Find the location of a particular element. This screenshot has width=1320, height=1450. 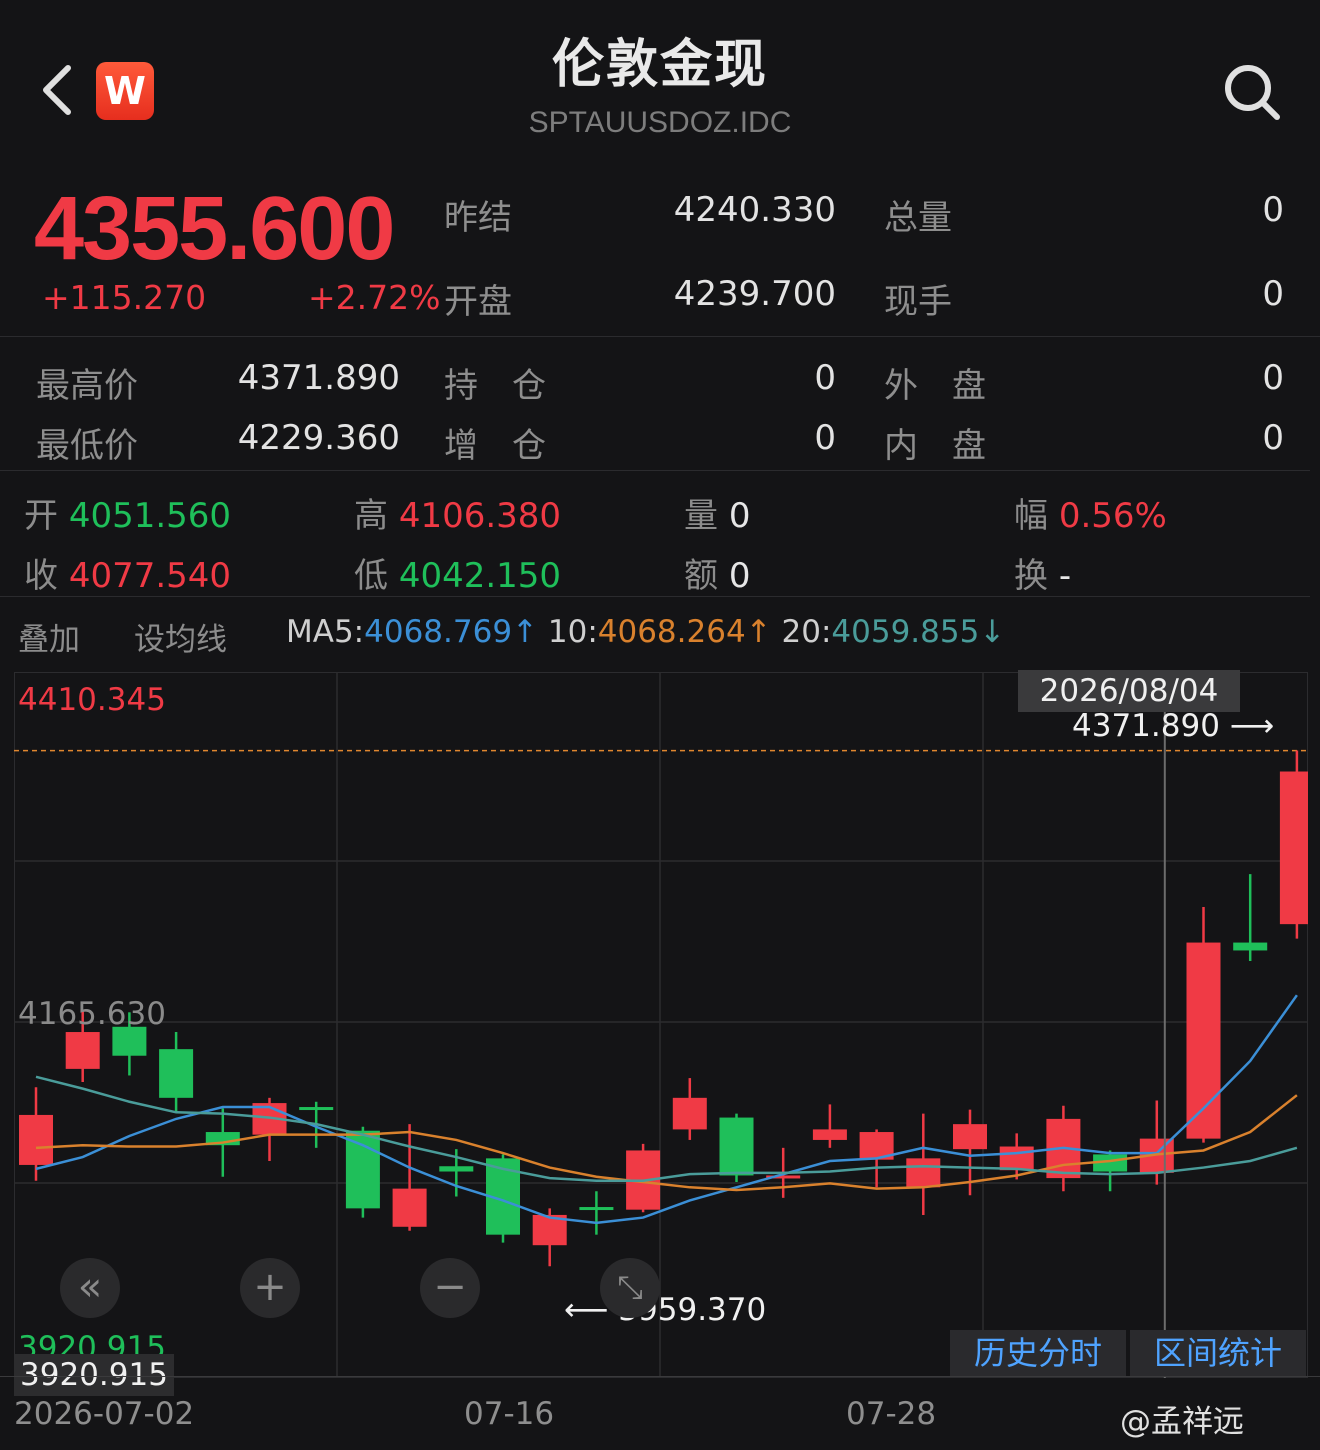

prev-settle-value: 4240.330 is located at coordinates (754, 210).